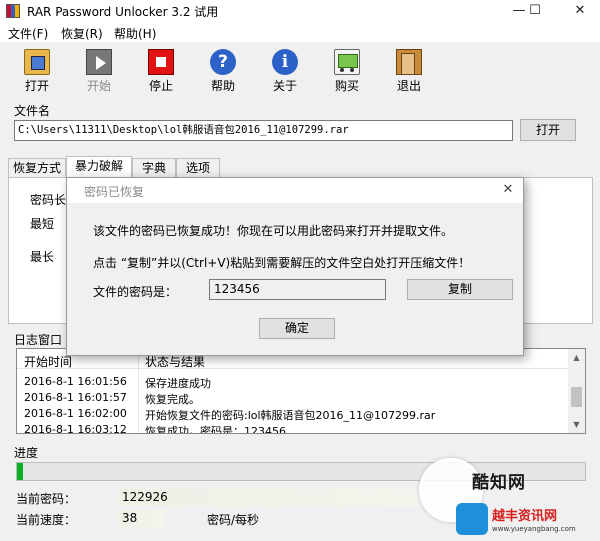 The width and height of the screenshot is (600, 541). What do you see at coordinates (75, 381) in the screenshot?
I see `log-time: 2016-8-1 16:01:56` at bounding box center [75, 381].